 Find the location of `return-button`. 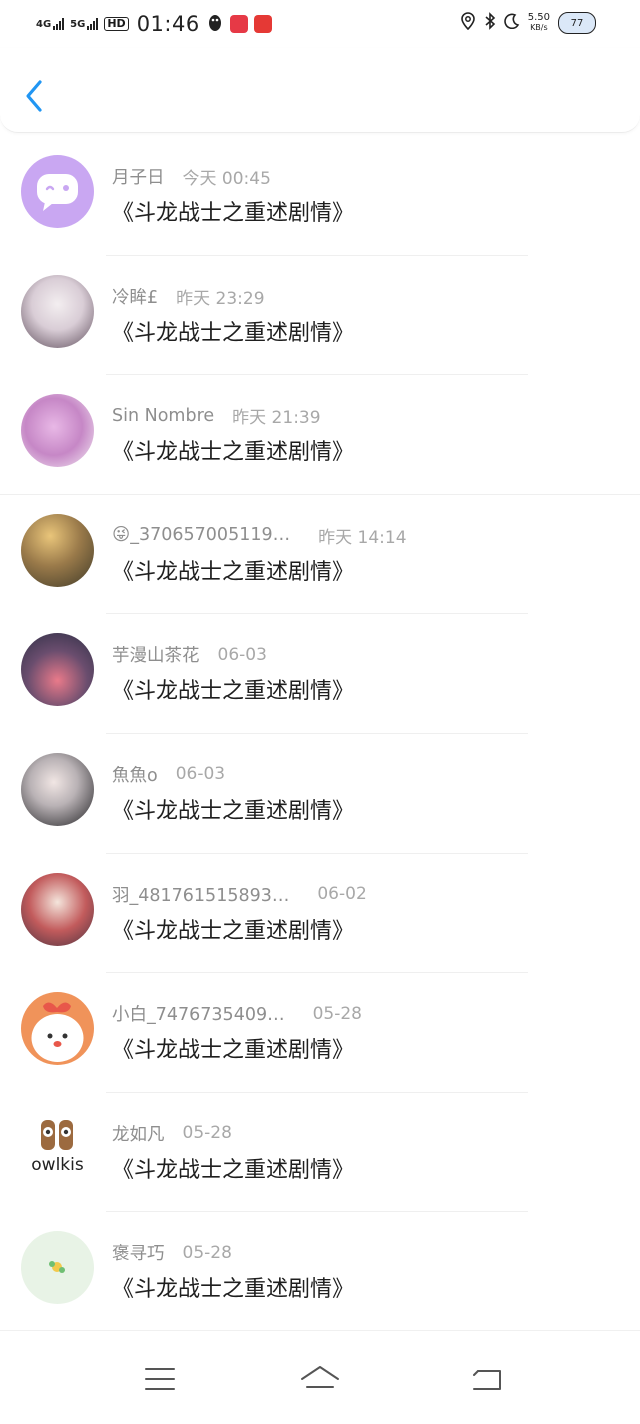

return-button is located at coordinates (488, 1379).